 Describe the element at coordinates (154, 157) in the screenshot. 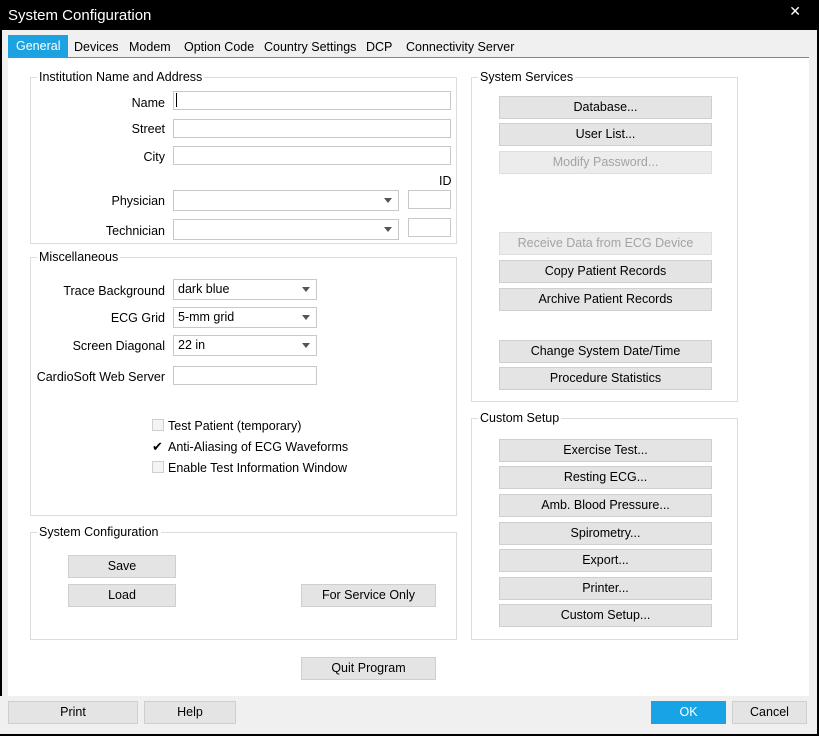

I see `city-label: City` at that location.